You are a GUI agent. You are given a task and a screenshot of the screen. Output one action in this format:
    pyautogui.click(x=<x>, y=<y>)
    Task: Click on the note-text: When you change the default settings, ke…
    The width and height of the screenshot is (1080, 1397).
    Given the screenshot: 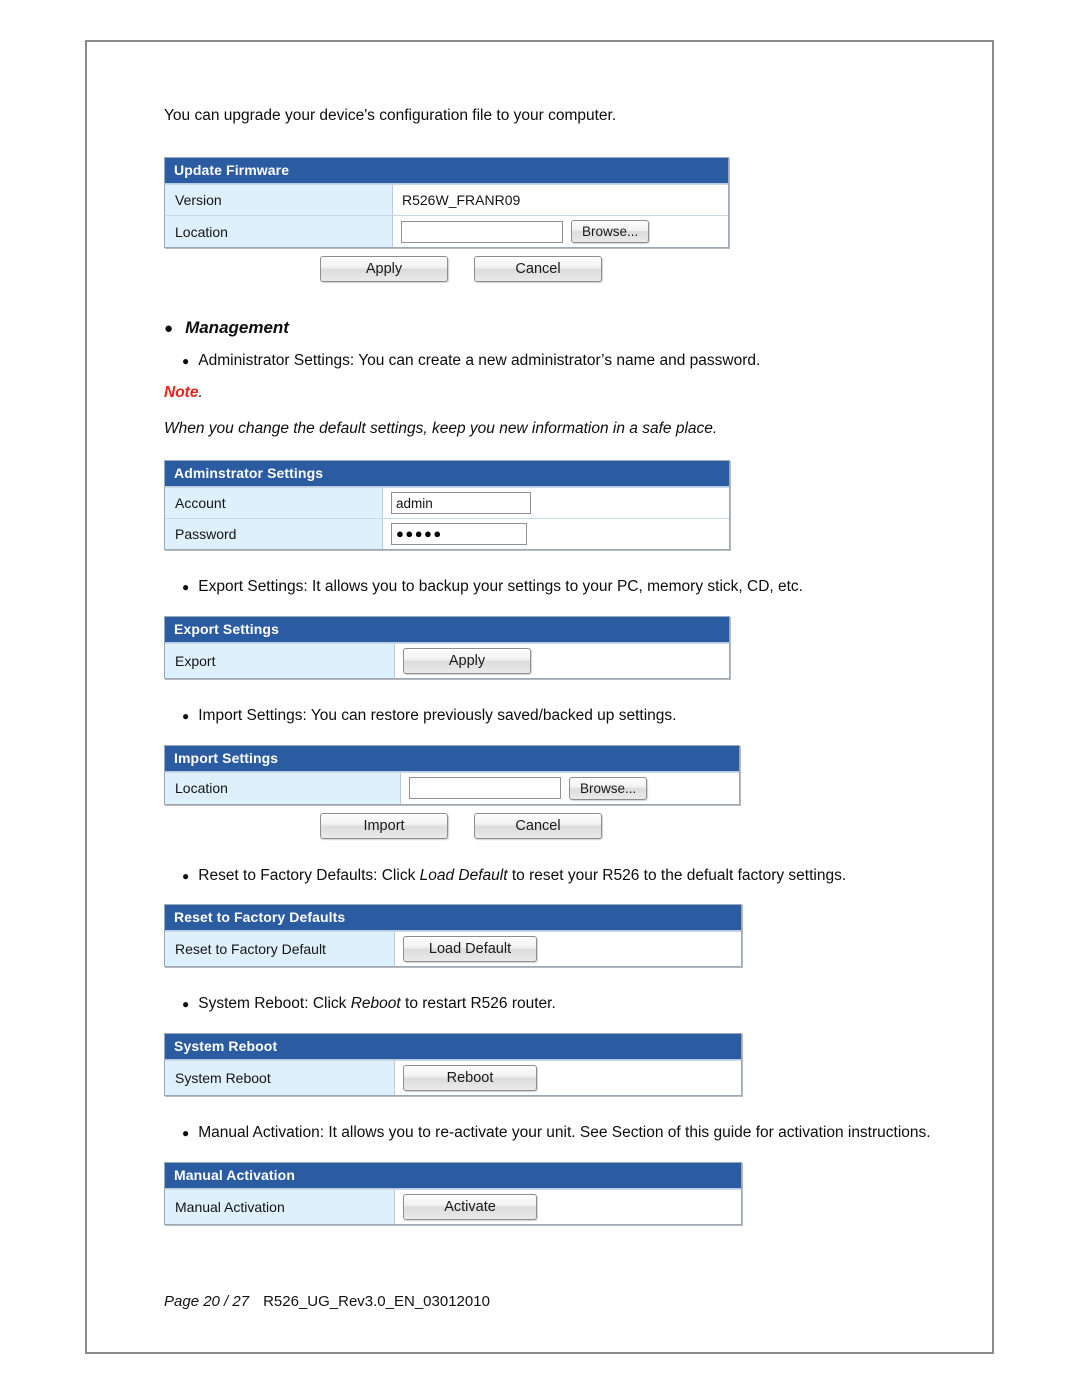 What is the action you would take?
    pyautogui.click(x=441, y=429)
    